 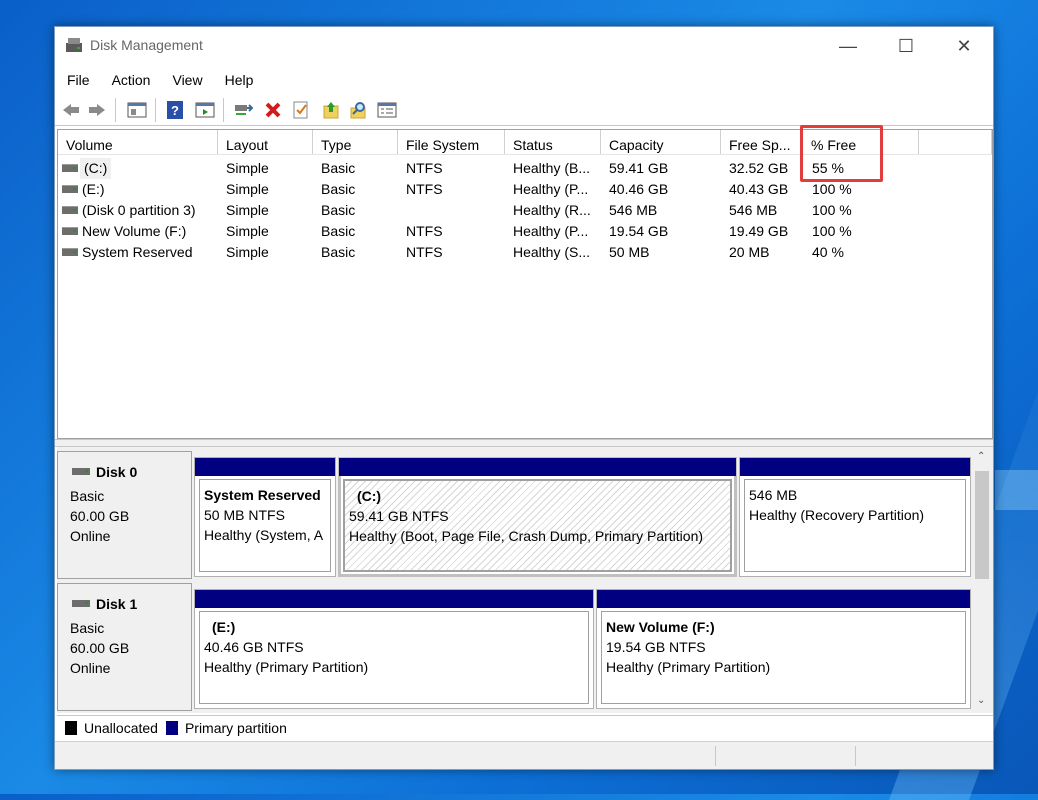 What do you see at coordinates (273, 110) in the screenshot?
I see `delete-icon` at bounding box center [273, 110].